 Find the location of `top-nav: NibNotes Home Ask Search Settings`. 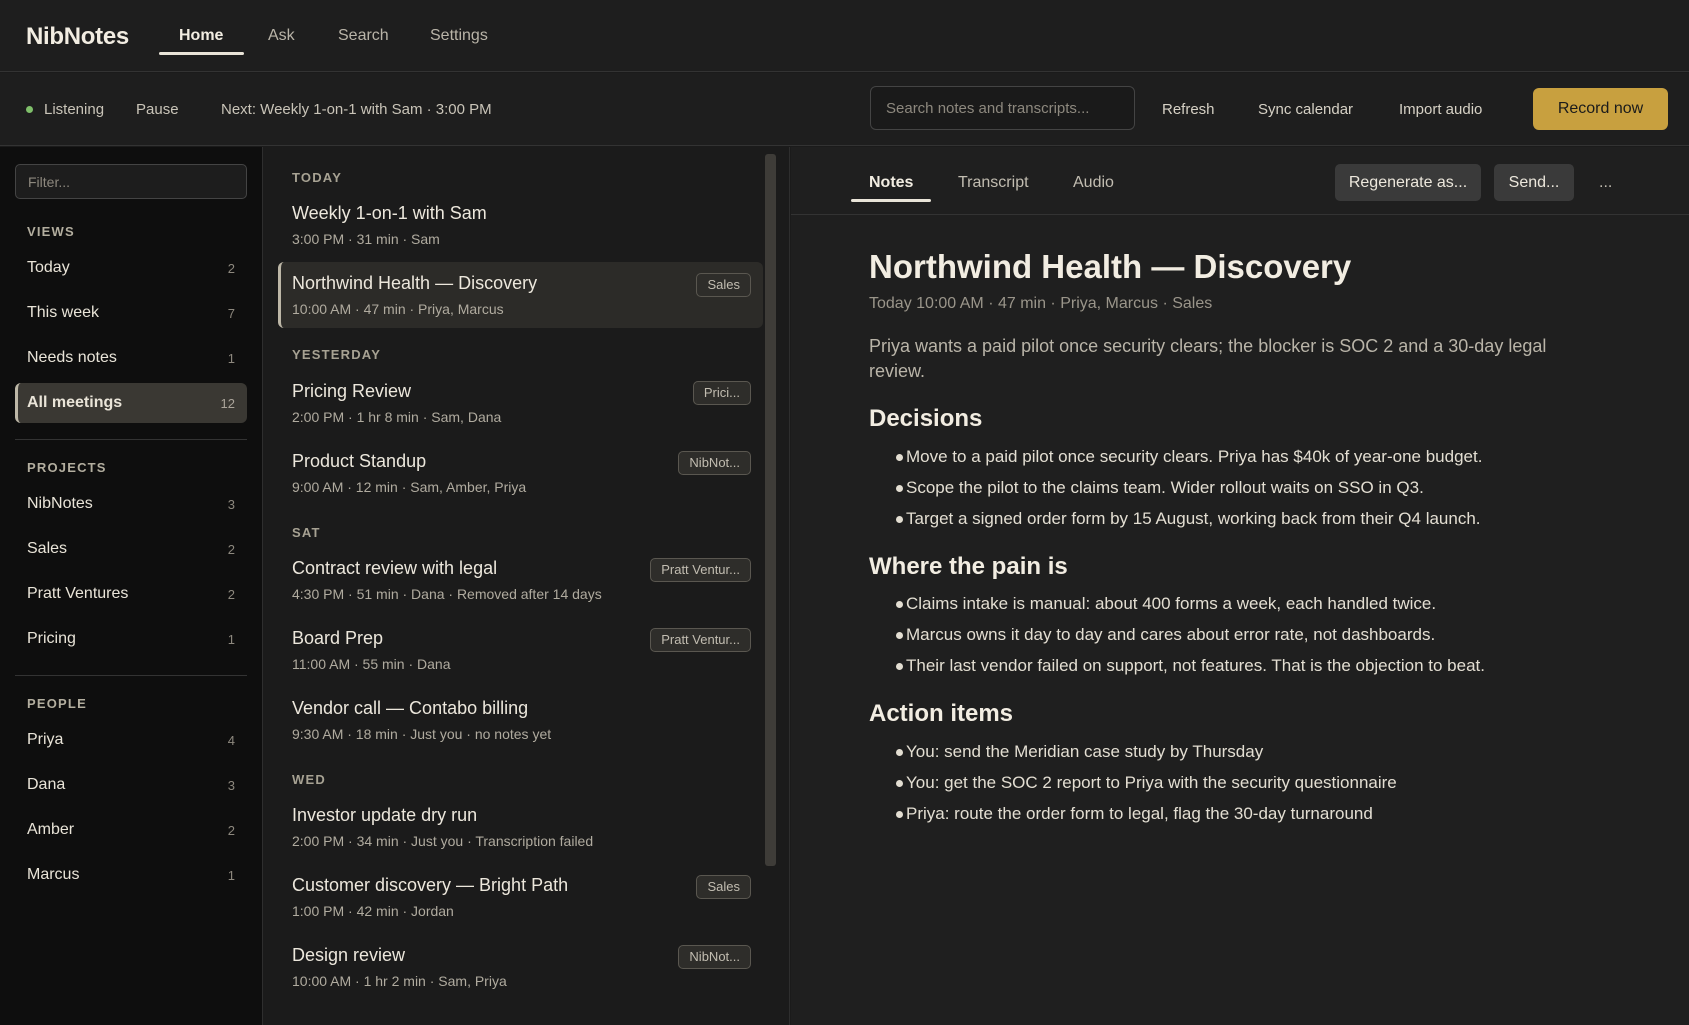

top-nav: NibNotes Home Ask Search Settings is located at coordinates (844, 36).